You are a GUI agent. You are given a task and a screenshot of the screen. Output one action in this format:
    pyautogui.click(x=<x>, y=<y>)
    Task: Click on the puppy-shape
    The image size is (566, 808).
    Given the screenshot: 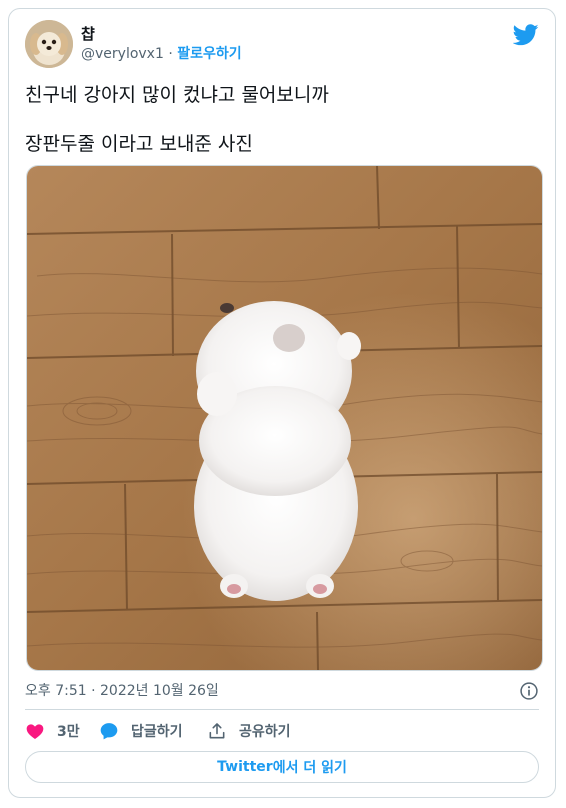 What is the action you would take?
    pyautogui.click(x=277, y=451)
    